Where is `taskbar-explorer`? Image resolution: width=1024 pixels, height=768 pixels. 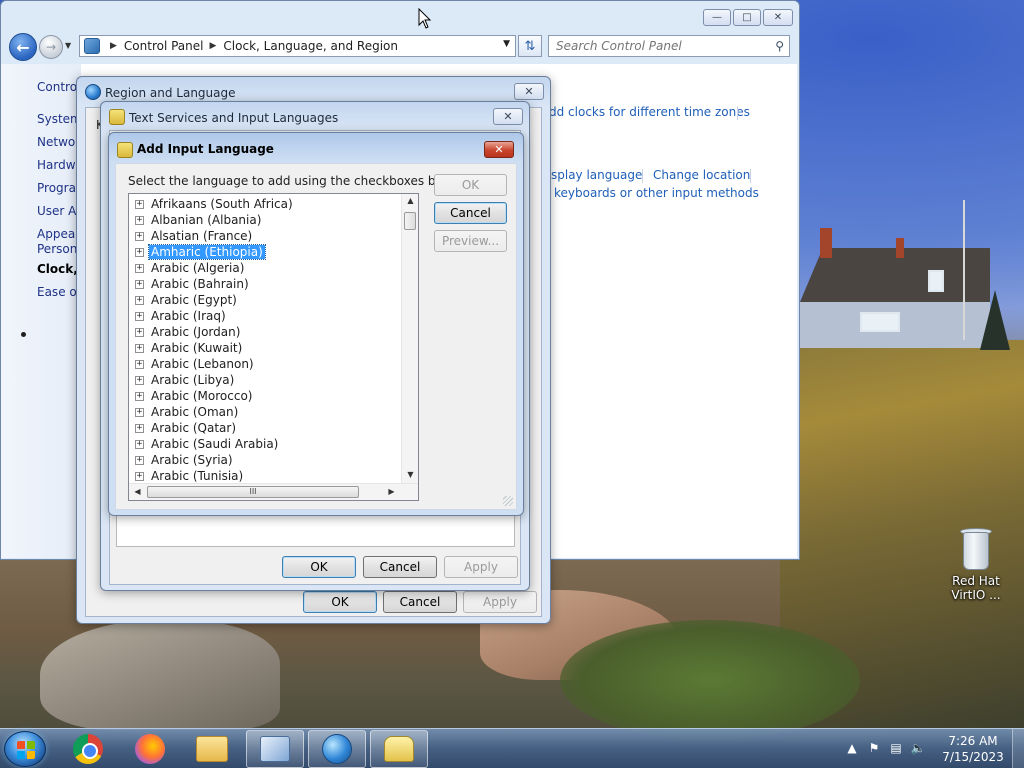 taskbar-explorer is located at coordinates (212, 749).